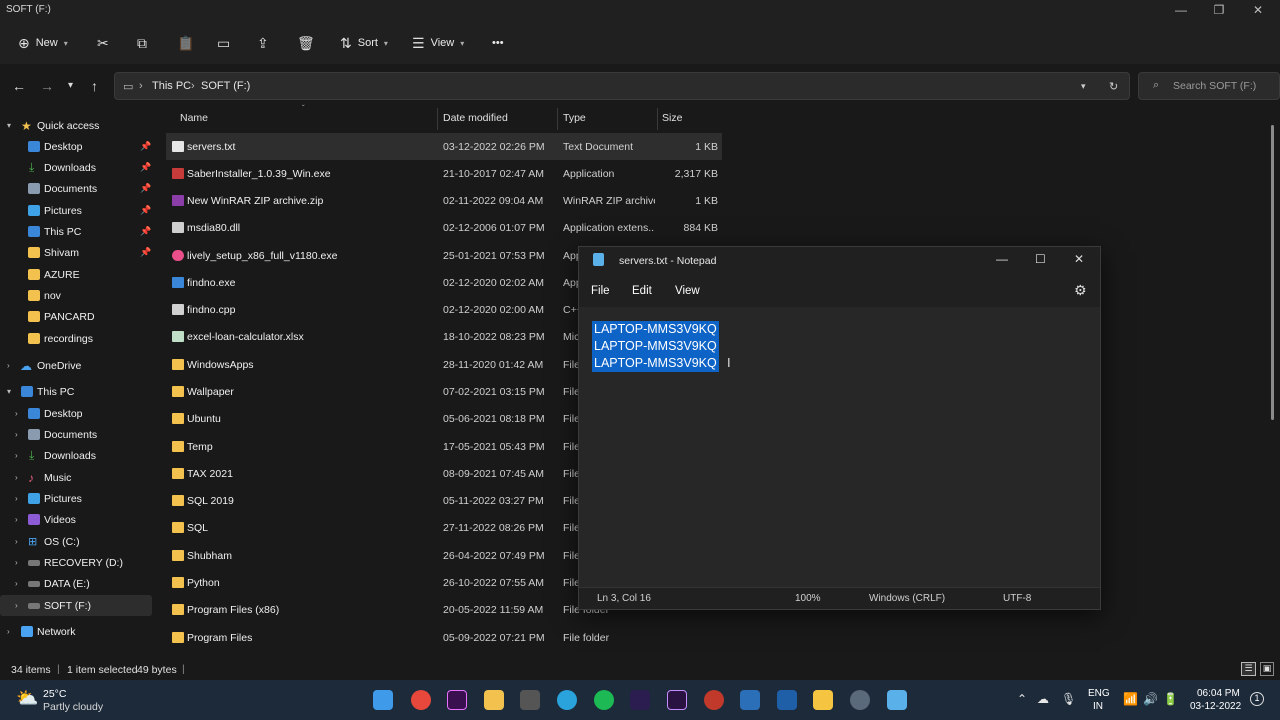 The height and width of the screenshot is (720, 1280). Describe the element at coordinates (1218, 693) in the screenshot. I see `clock-time: 06:04 PM` at that location.